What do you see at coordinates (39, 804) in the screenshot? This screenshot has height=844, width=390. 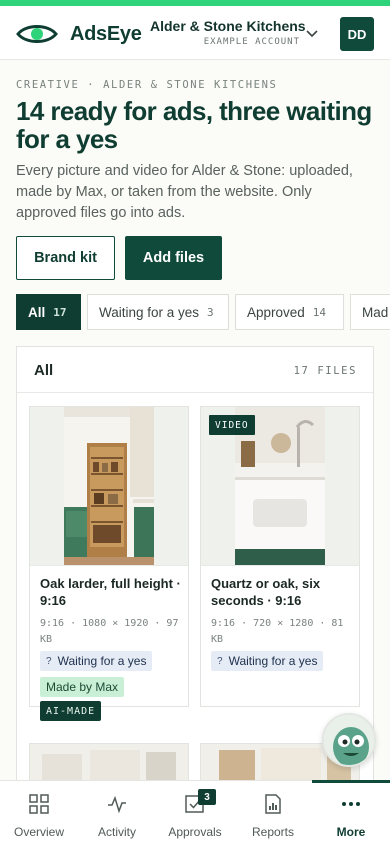 I see `grid-icon` at bounding box center [39, 804].